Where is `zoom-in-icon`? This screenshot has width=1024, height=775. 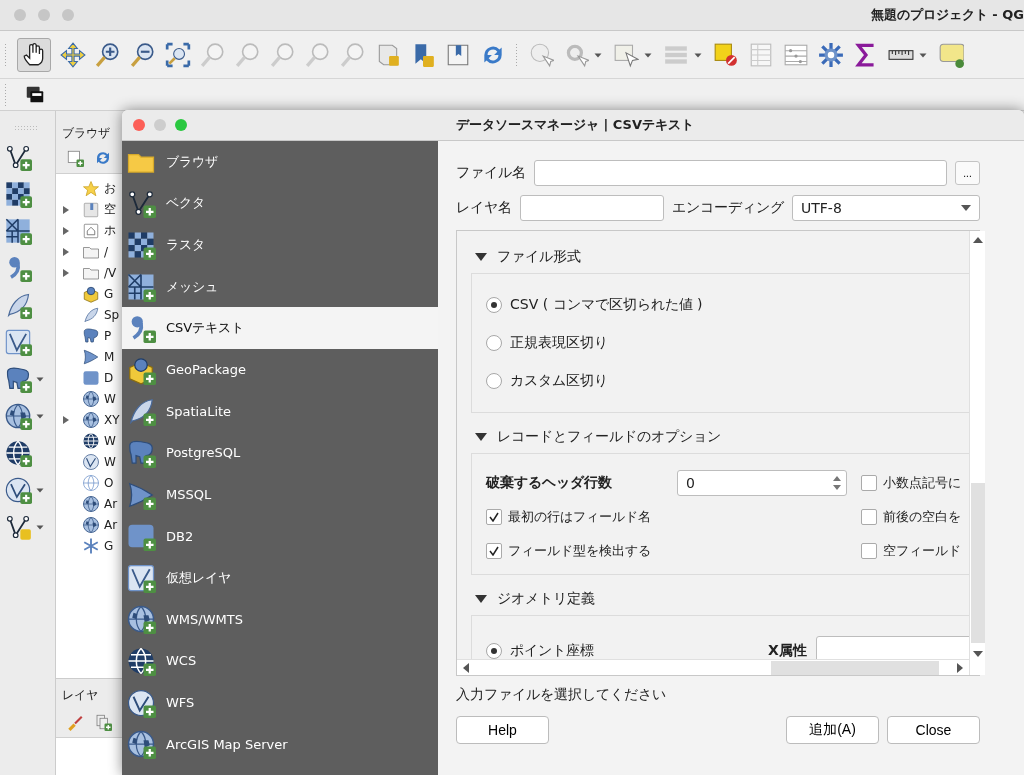 zoom-in-icon is located at coordinates (108, 54).